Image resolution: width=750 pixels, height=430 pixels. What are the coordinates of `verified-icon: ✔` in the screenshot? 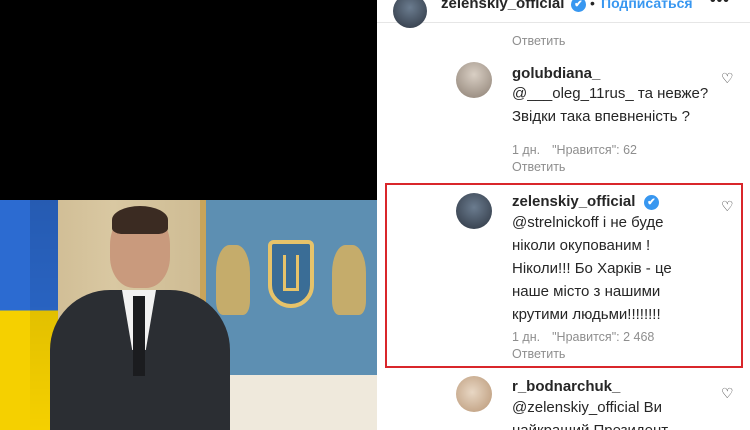 It's located at (651, 202).